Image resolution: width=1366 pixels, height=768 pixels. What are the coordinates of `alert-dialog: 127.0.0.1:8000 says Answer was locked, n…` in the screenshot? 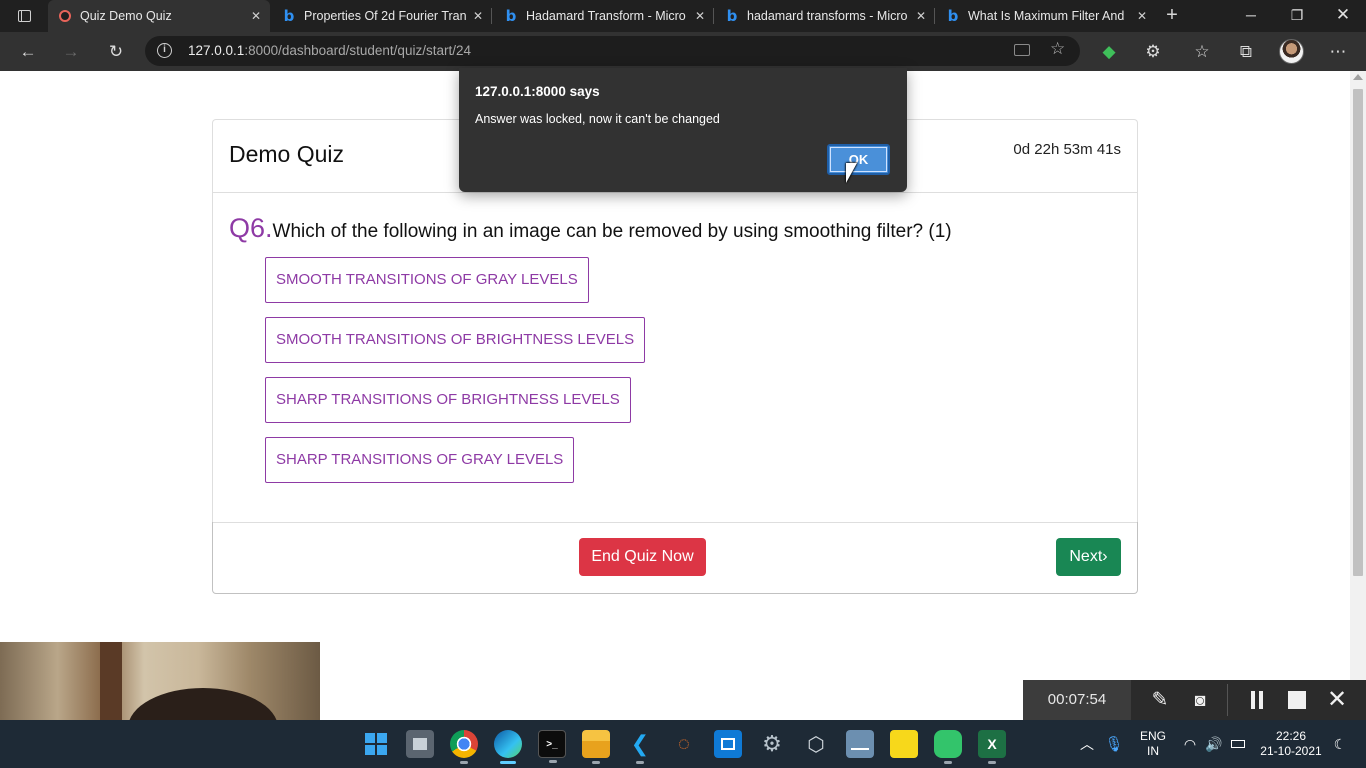 It's located at (683, 130).